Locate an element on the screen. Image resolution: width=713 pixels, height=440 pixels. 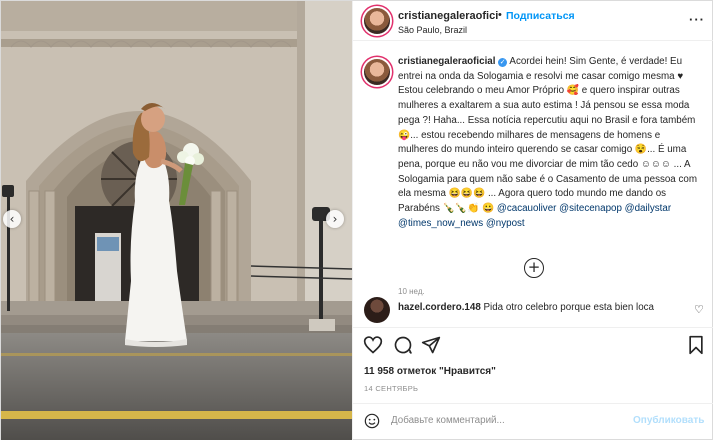
bookmark-icon is located at coordinates (696, 346).